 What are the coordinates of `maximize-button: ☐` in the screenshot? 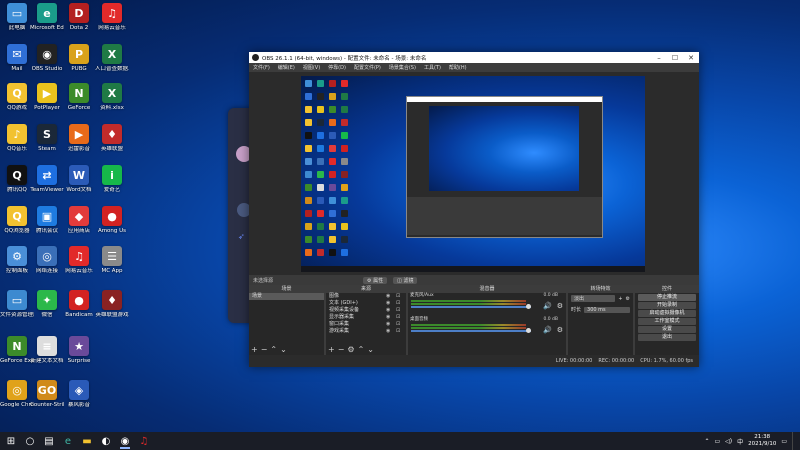 It's located at (675, 58).